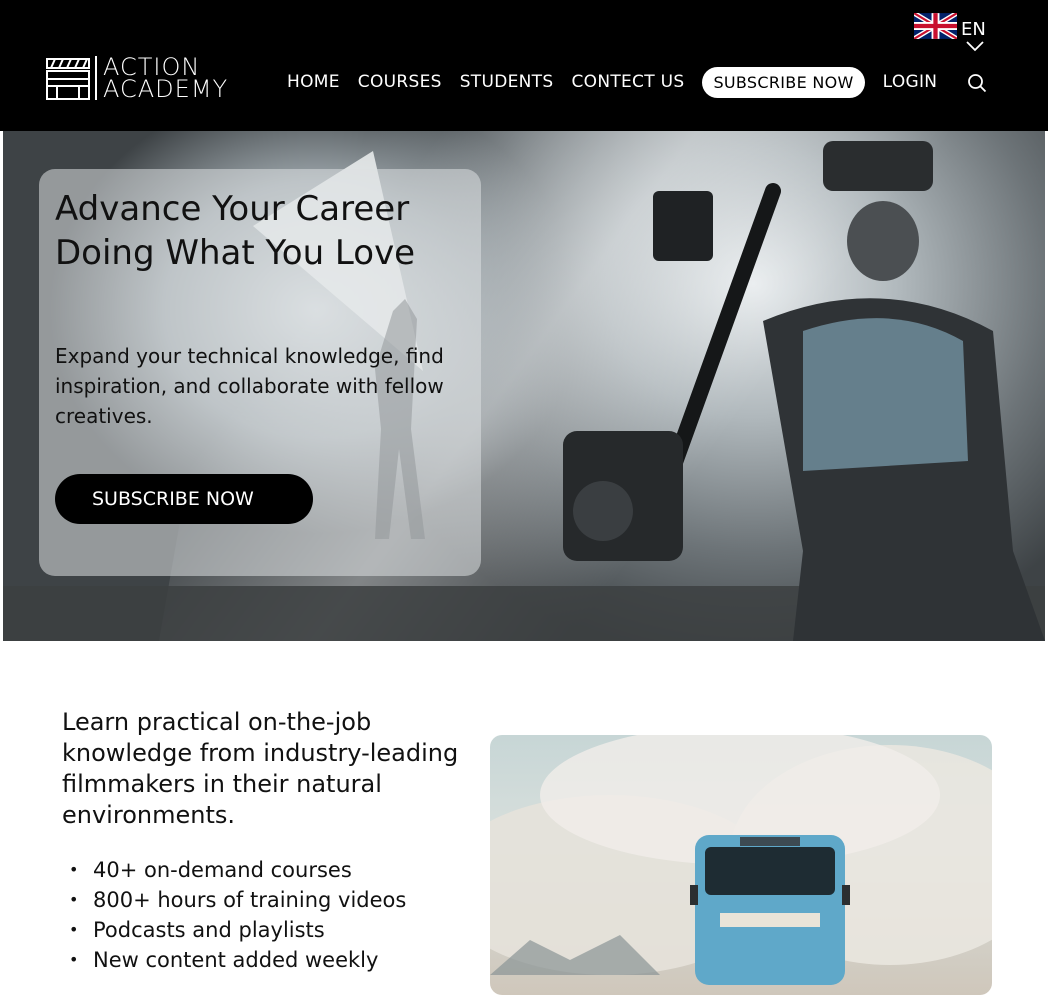 Image resolution: width=1048 pixels, height=995 pixels. I want to click on hero-title: Advance Your Career Doing What You Love, so click(235, 231).